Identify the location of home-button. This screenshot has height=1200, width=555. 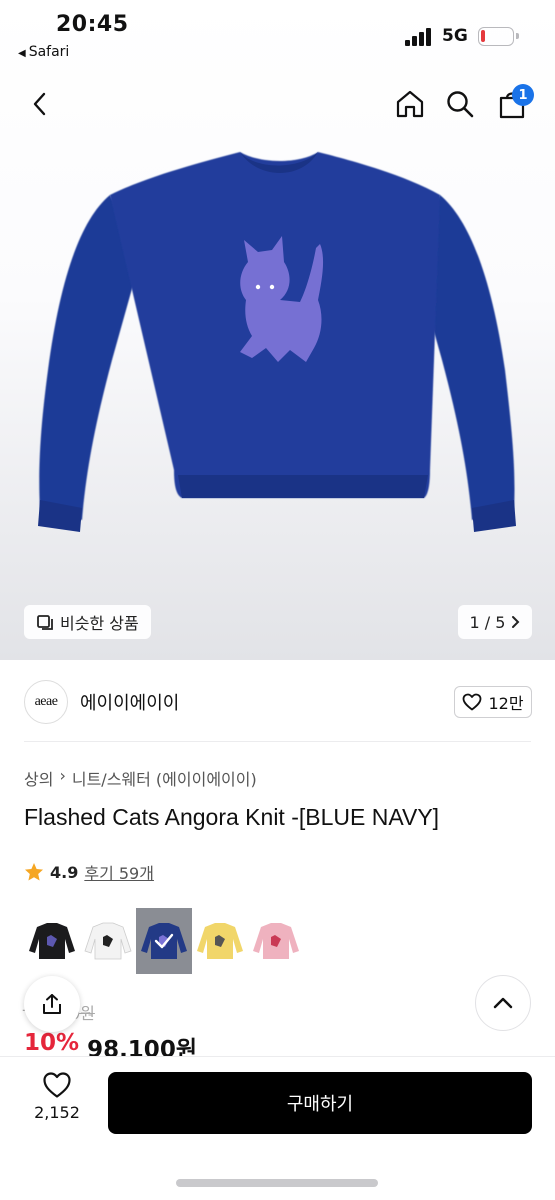
(410, 104).